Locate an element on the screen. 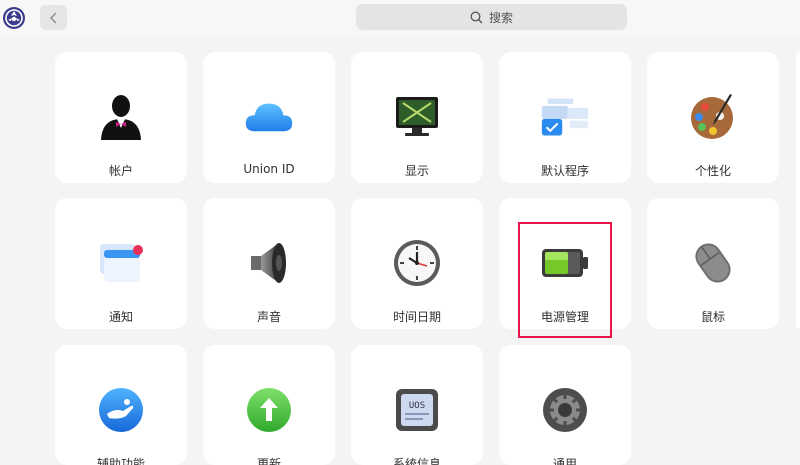 This screenshot has width=800, height=465. system-info-icon: UOS is located at coordinates (417, 410).